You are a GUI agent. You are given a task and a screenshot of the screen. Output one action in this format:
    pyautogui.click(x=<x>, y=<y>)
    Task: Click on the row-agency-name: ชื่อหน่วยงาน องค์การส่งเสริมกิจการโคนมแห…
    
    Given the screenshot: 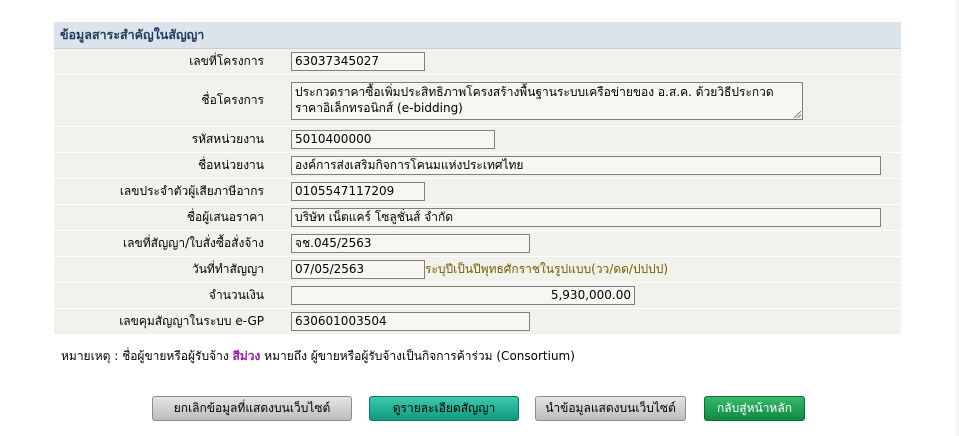 What is the action you would take?
    pyautogui.click(x=477, y=166)
    